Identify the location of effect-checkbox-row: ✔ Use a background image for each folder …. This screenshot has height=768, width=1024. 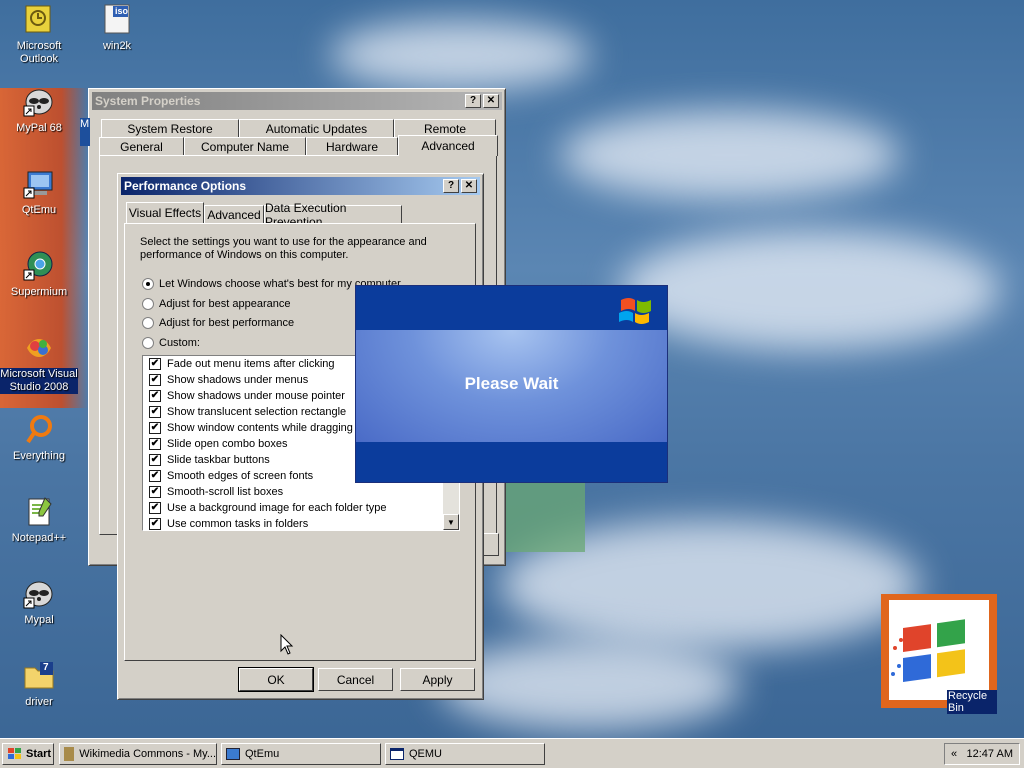
(301, 508).